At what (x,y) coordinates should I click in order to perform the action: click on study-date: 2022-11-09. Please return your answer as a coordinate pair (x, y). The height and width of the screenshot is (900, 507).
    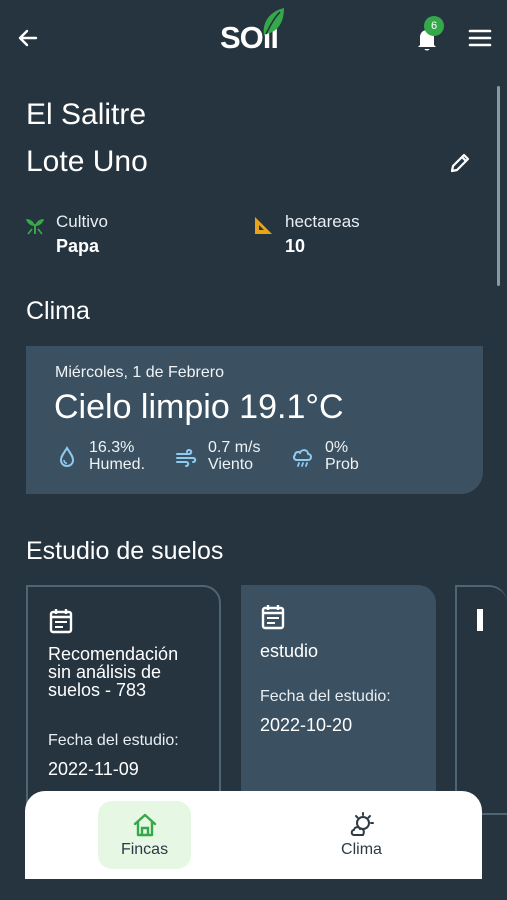
    Looking at the image, I should click on (93, 769).